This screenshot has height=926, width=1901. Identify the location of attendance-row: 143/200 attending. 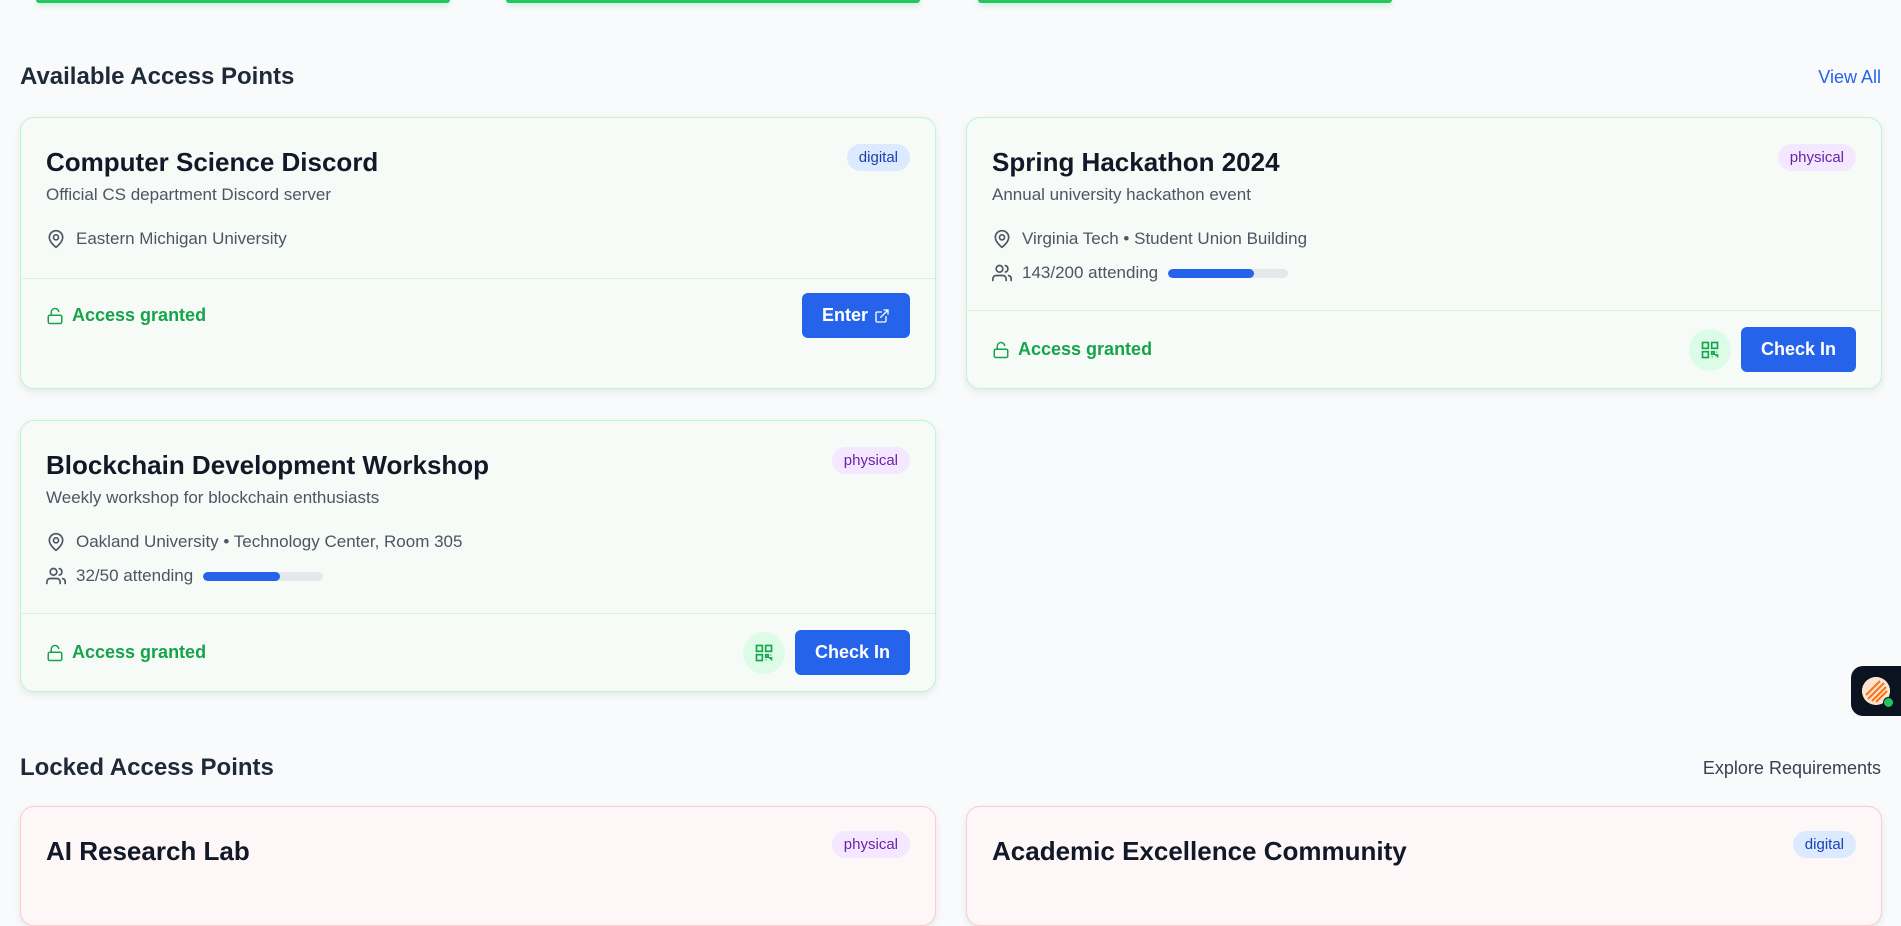
(1424, 273).